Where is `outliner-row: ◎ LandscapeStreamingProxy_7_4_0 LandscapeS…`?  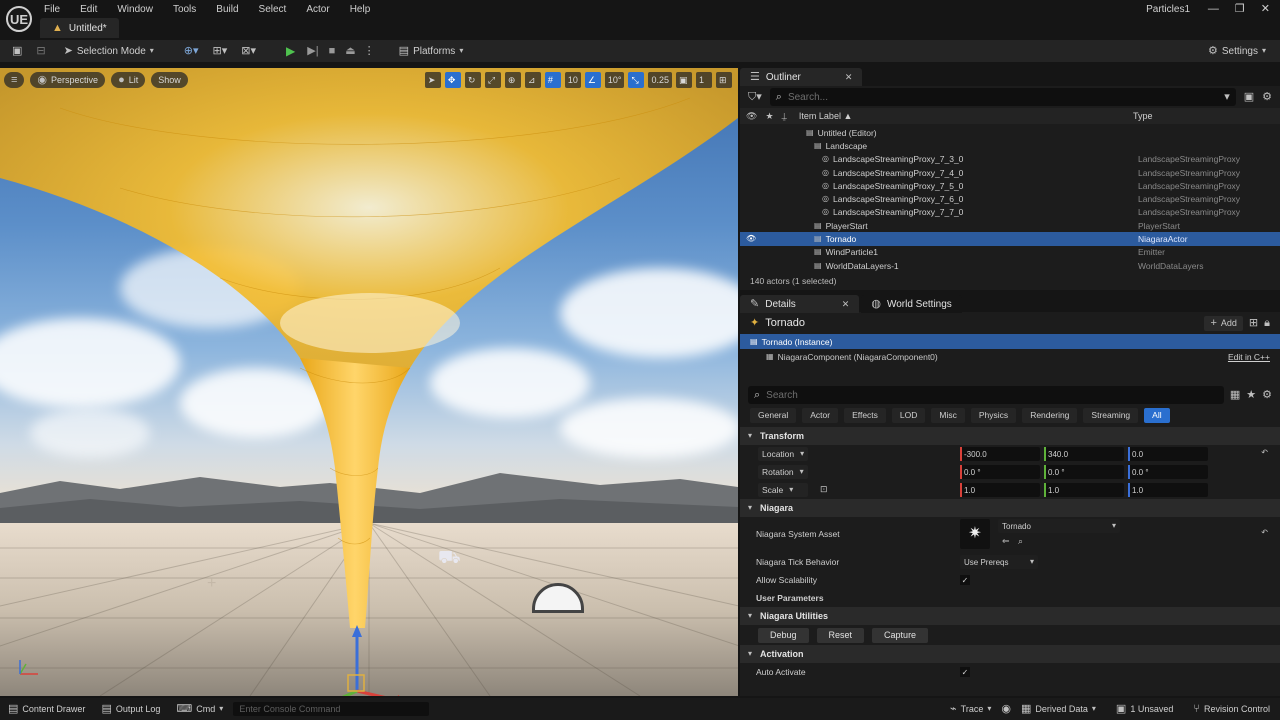
outliner-row: ◎ LandscapeStreamingProxy_7_4_0 LandscapeS… is located at coordinates (1010, 172).